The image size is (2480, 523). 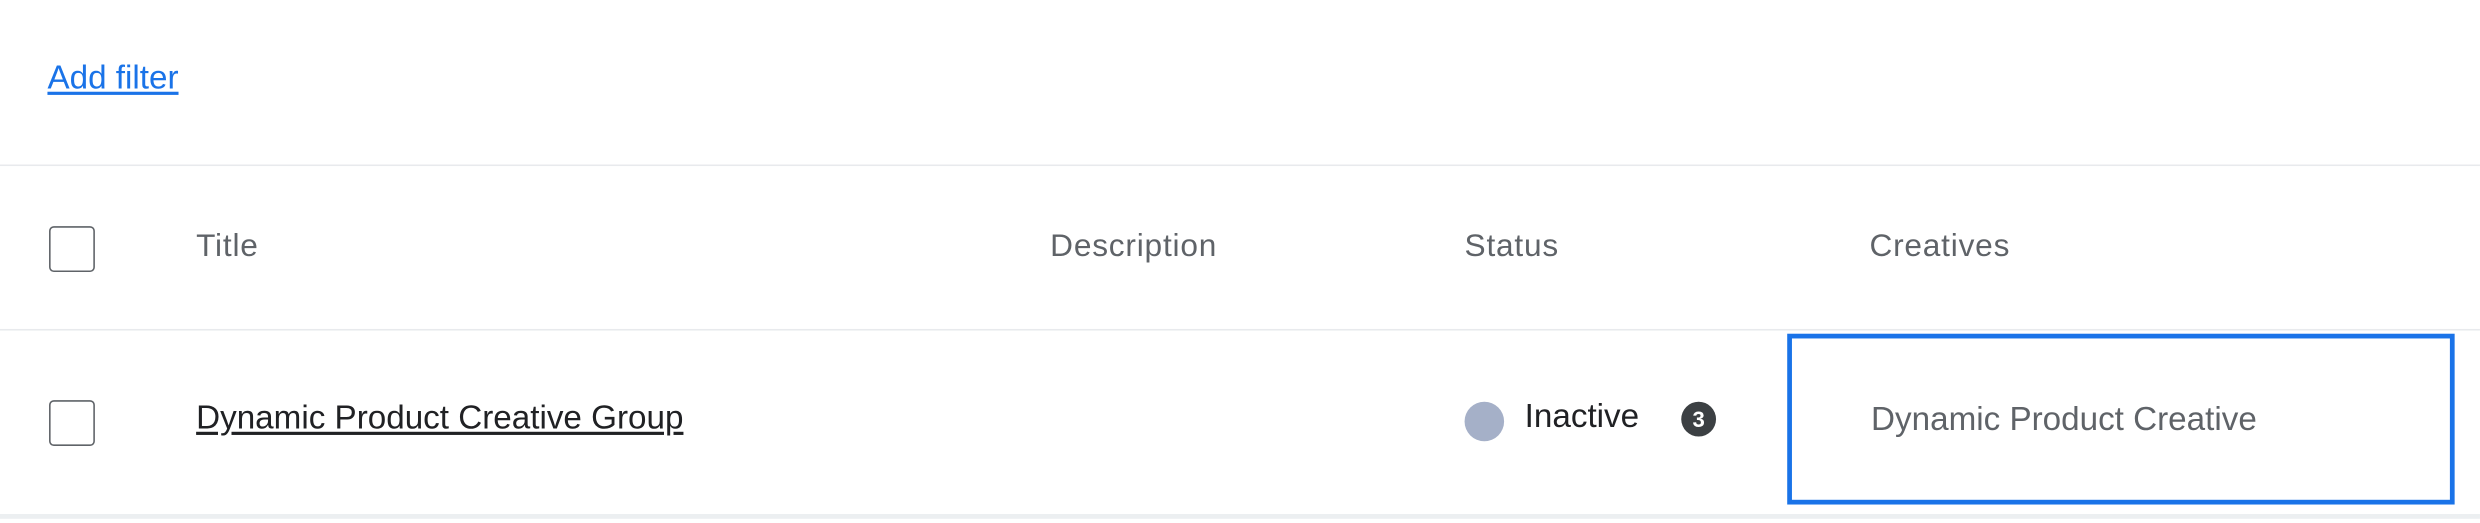 What do you see at coordinates (72, 249) in the screenshot?
I see `select-all-checkbox` at bounding box center [72, 249].